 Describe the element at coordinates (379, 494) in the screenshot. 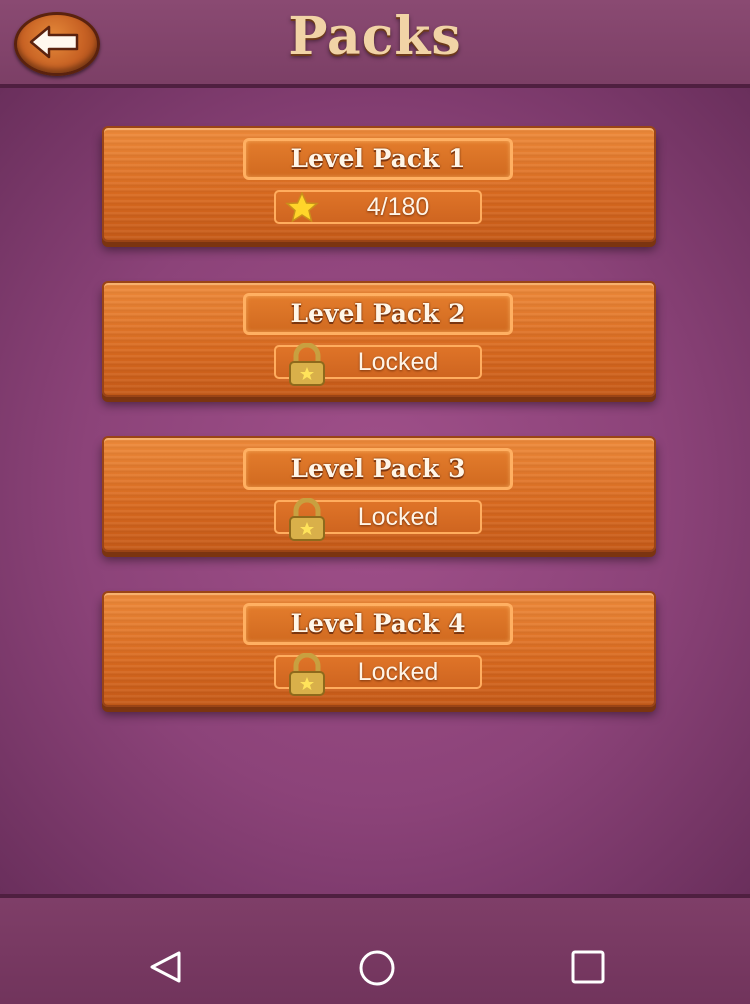

I see `level-pack-3-card: Level Pack 3 Locked` at that location.